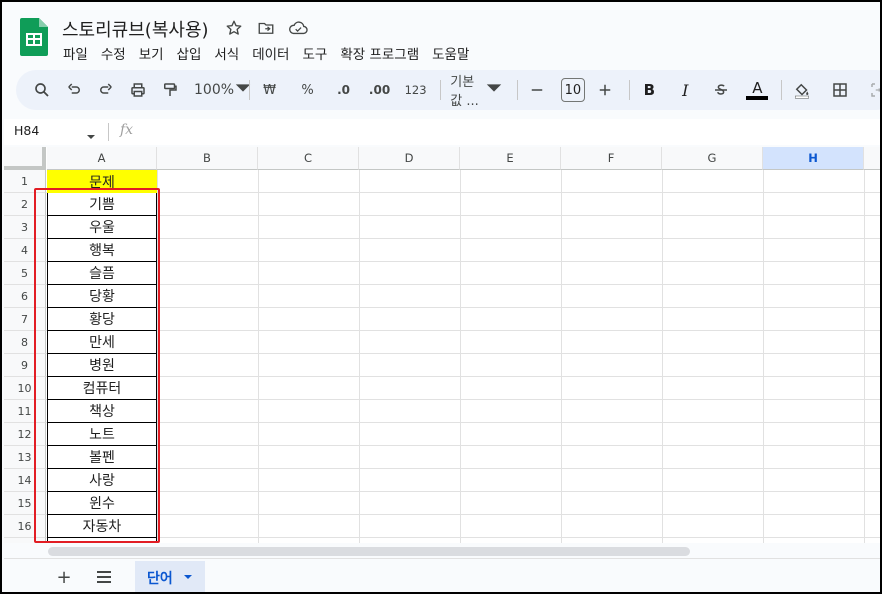 Image resolution: width=882 pixels, height=594 pixels. Describe the element at coordinates (369, 551) in the screenshot. I see `horizontal-scrollbar` at that location.